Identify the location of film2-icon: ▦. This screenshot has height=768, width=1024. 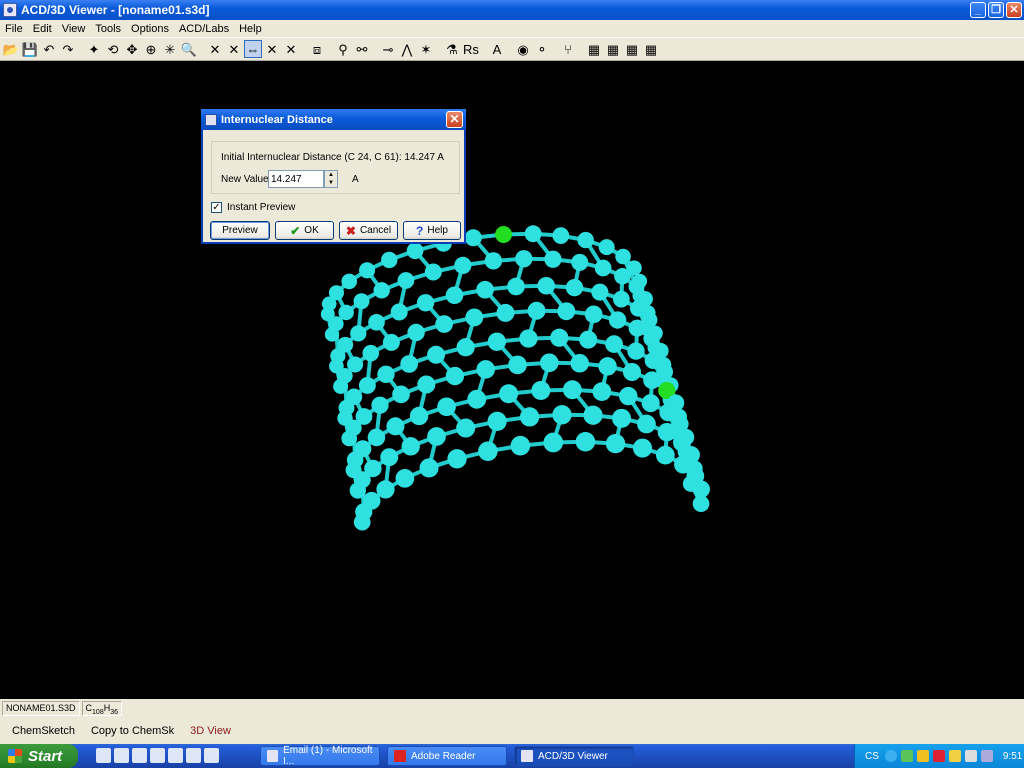
(613, 49).